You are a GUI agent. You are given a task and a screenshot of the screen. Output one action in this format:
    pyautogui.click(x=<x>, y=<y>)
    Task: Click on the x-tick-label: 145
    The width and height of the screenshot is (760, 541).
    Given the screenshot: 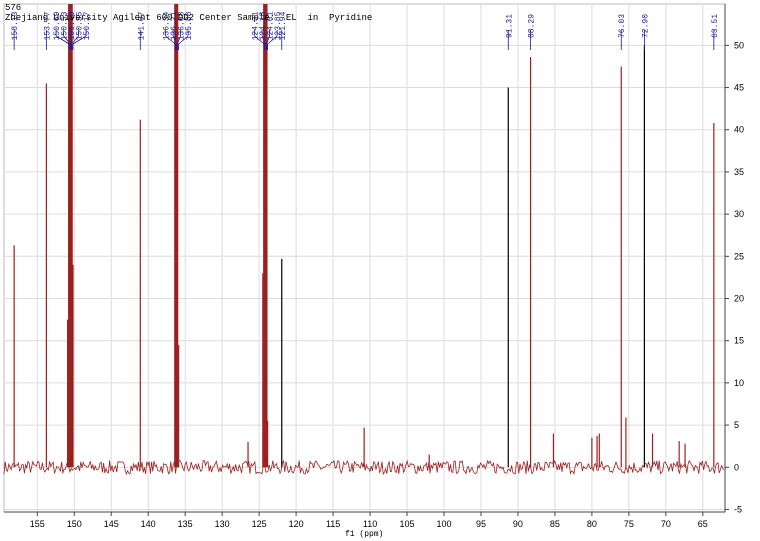 What is the action you would take?
    pyautogui.click(x=111, y=524)
    